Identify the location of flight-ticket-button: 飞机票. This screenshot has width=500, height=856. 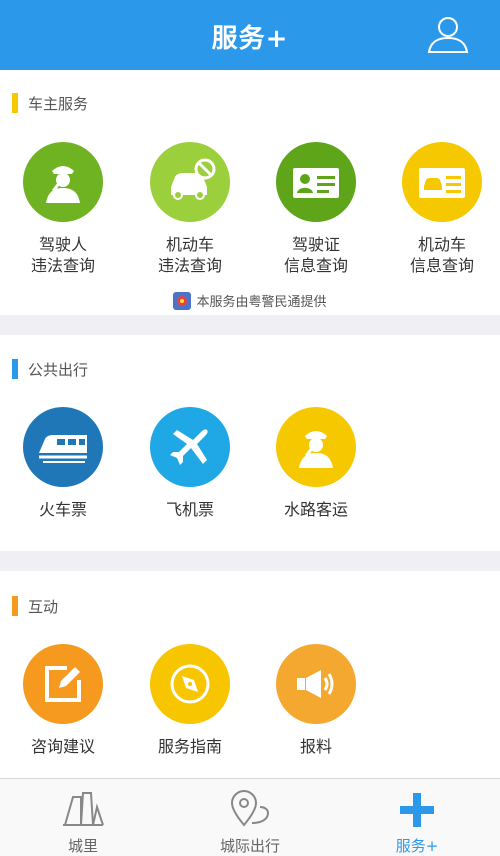
(190, 463).